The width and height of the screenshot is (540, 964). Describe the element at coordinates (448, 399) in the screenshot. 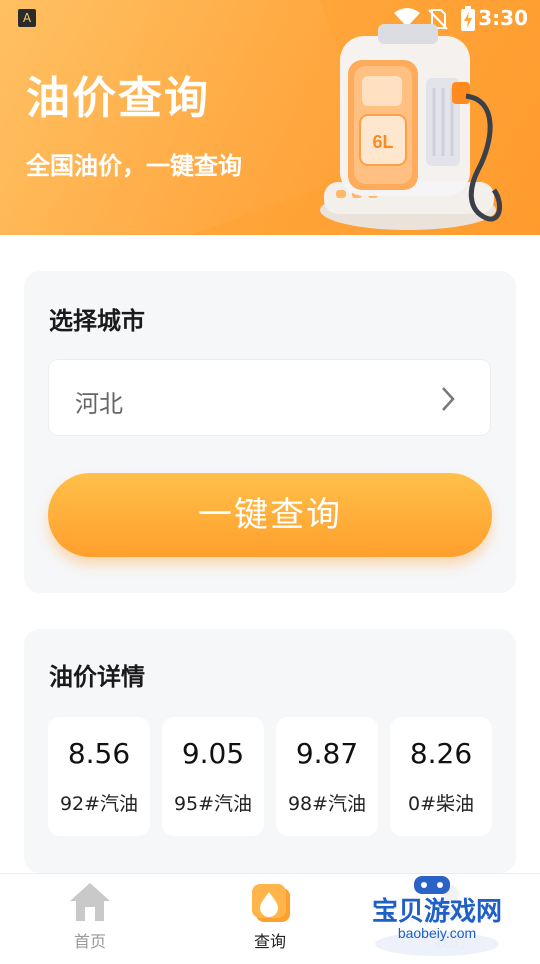

I see `chevron-right-icon` at that location.